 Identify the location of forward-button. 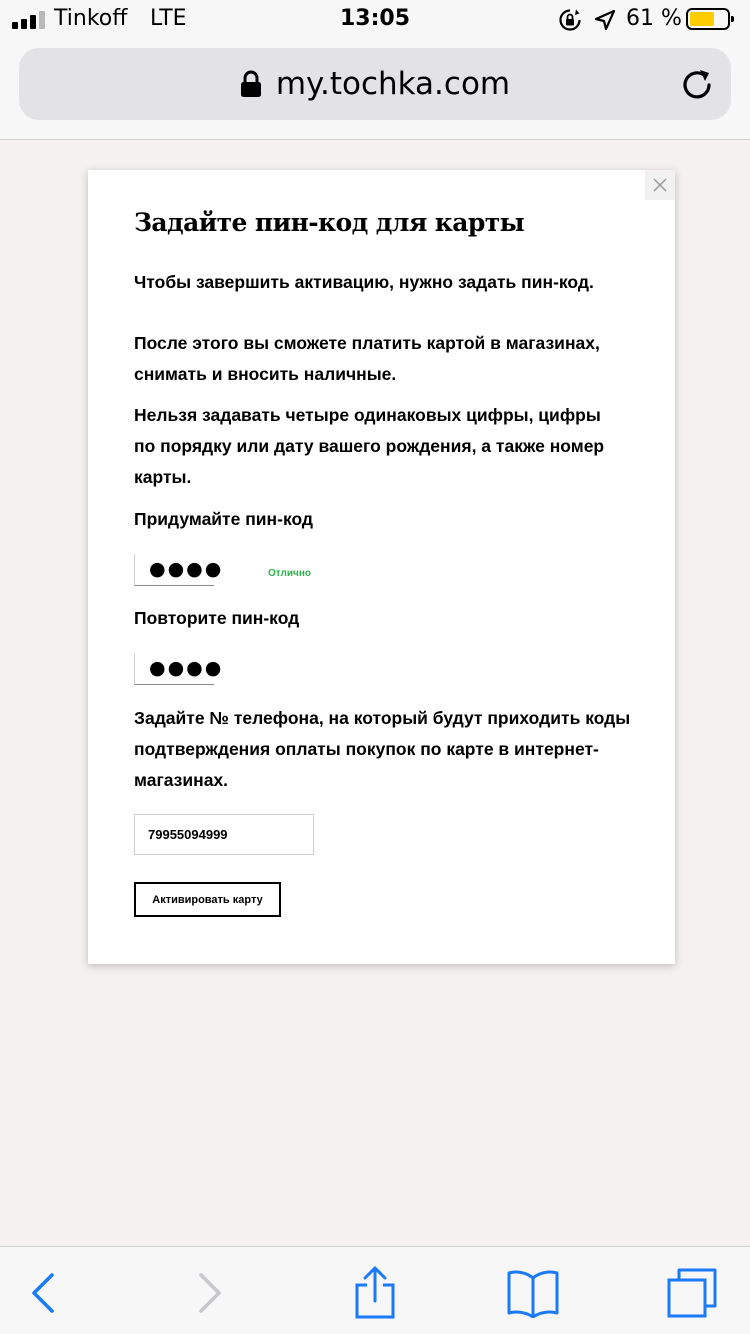
(210, 1293).